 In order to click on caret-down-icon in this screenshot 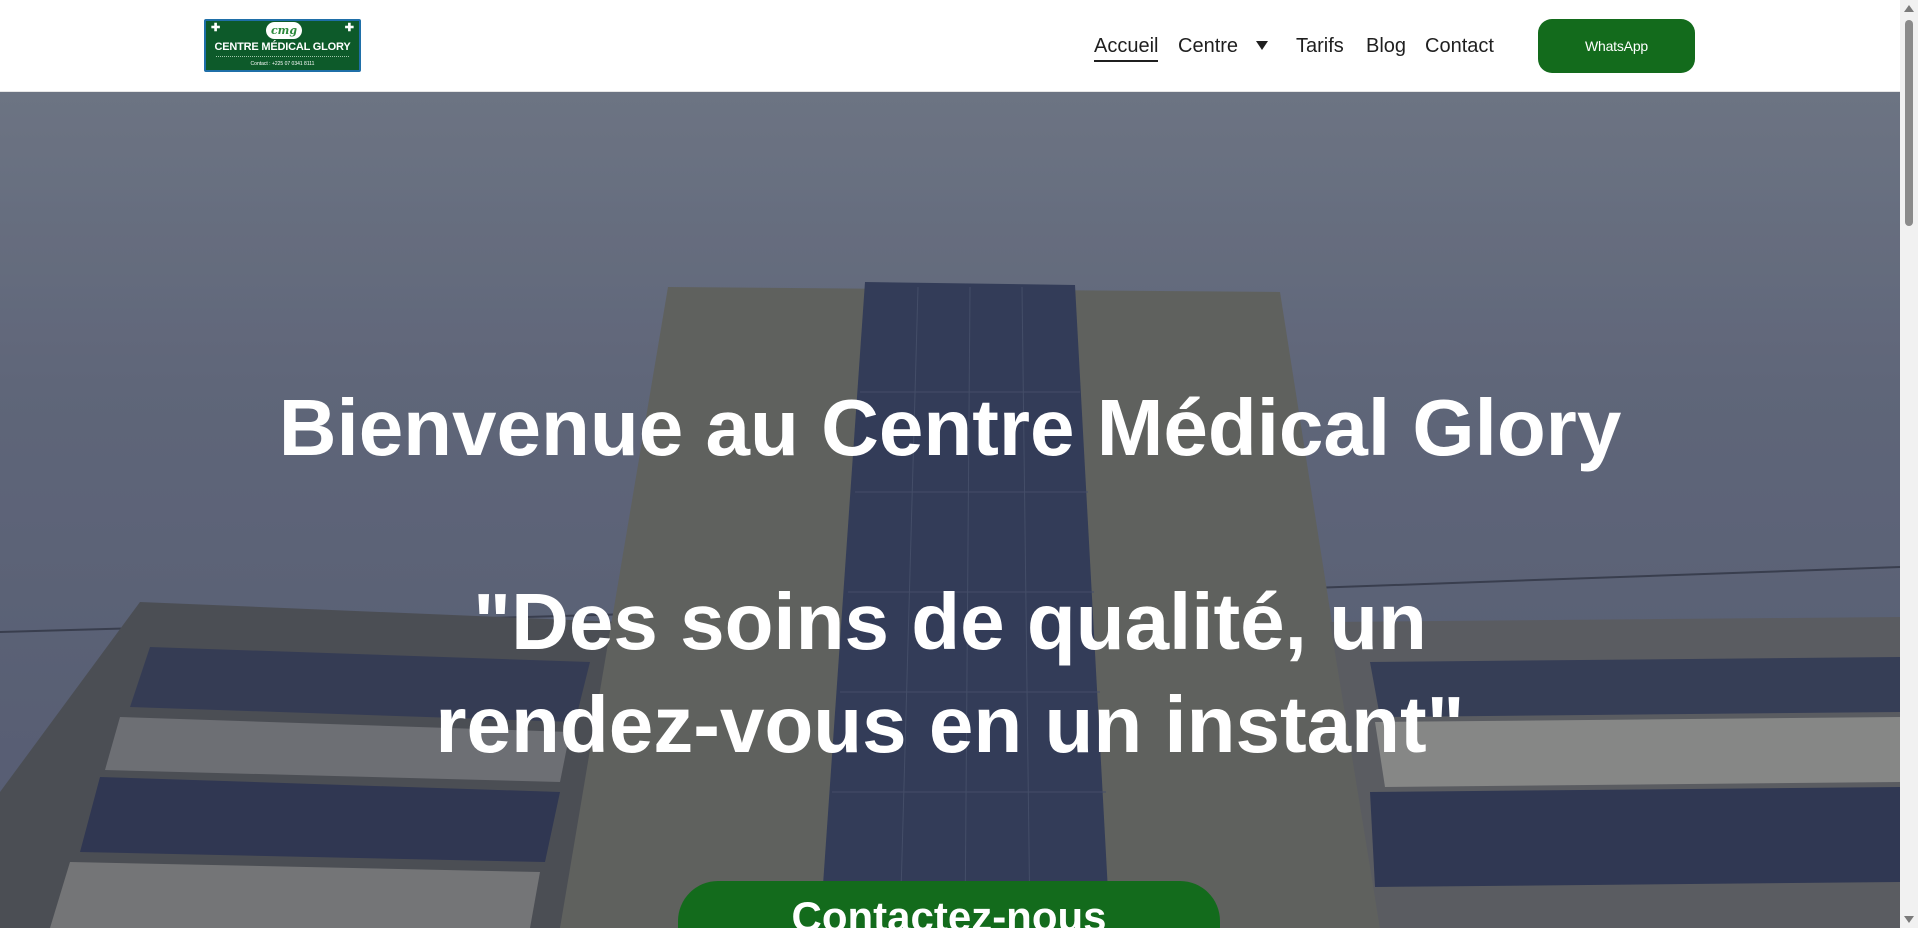, I will do `click(1262, 45)`.